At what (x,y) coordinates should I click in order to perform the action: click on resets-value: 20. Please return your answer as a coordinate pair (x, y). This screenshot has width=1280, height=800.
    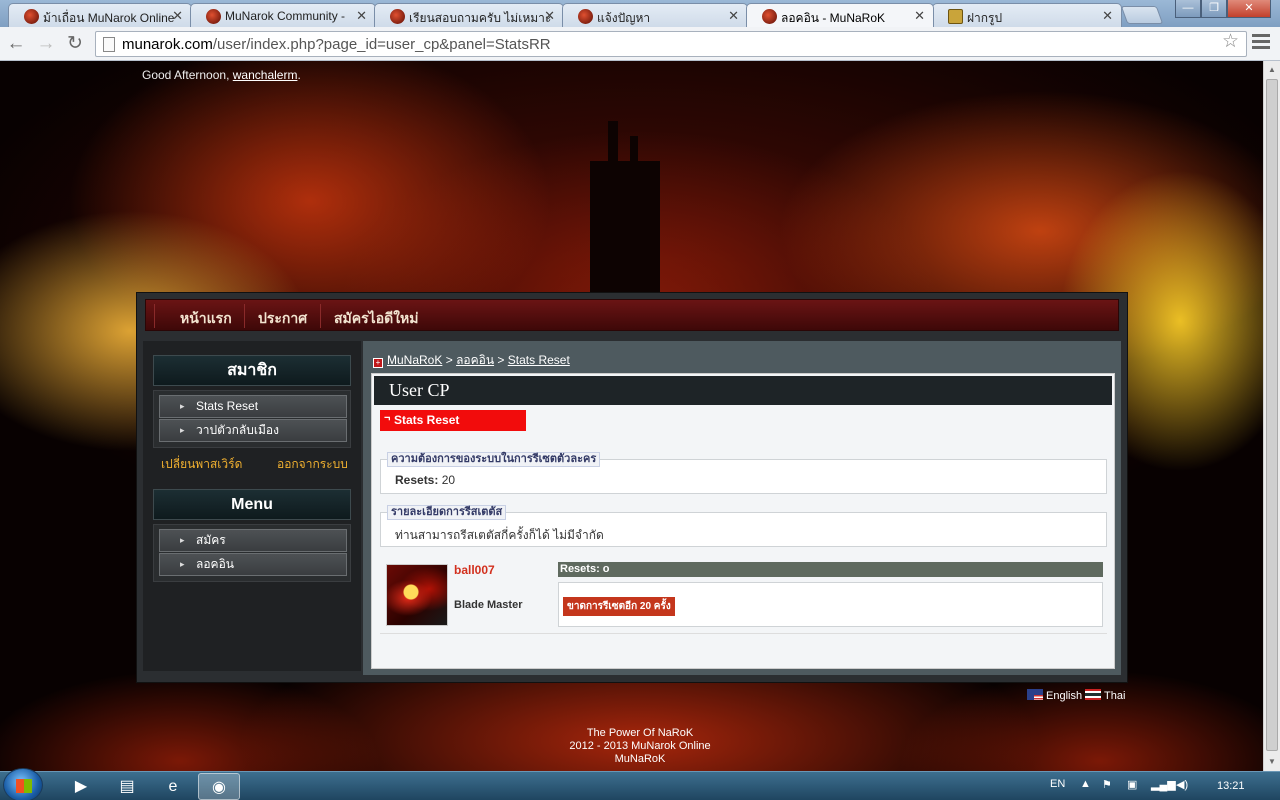
    Looking at the image, I should click on (448, 480).